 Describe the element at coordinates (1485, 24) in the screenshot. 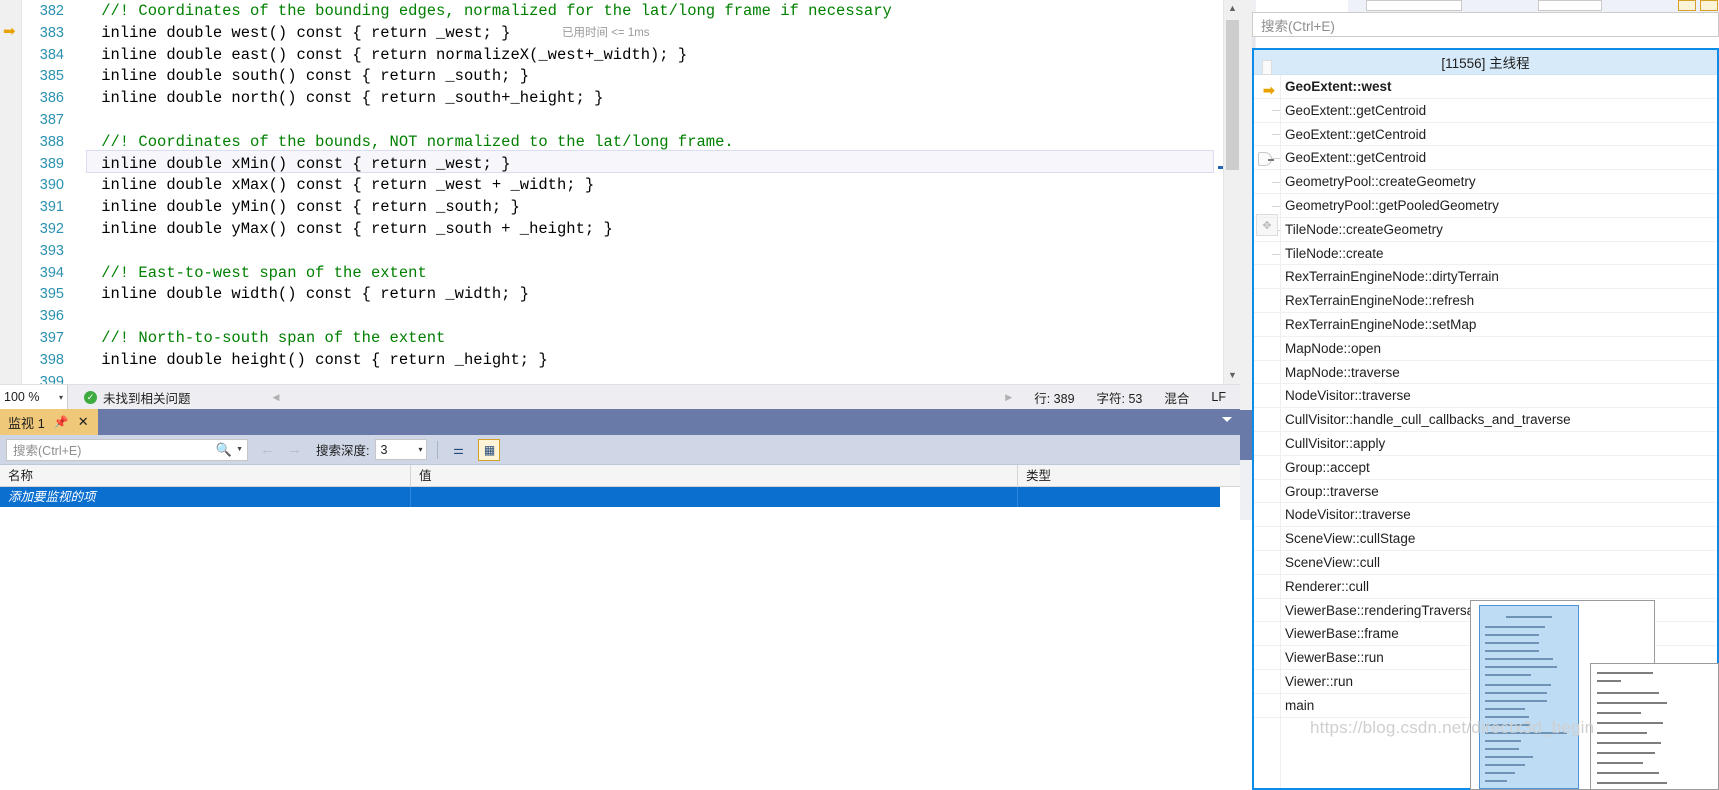

I see `call-stack-search-input: 搜索(Ctrl+E)` at that location.